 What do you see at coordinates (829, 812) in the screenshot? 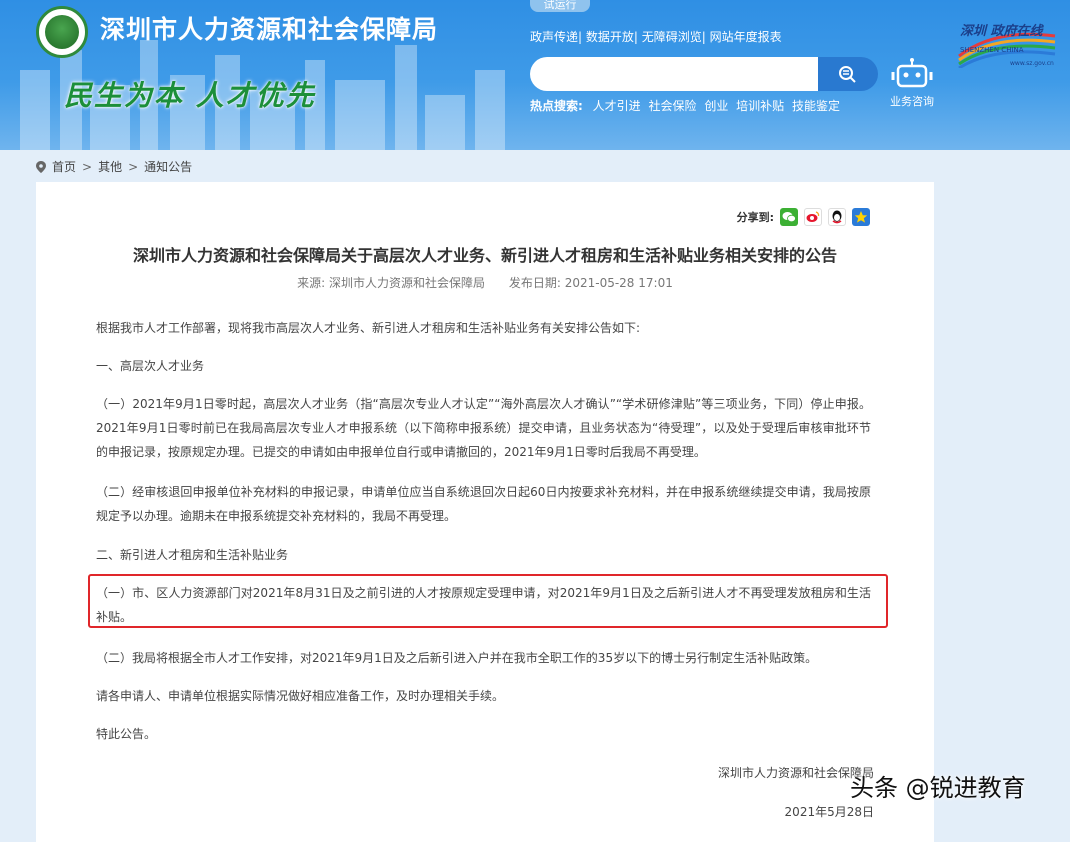
I see `signature-date: 2021年5月28日` at bounding box center [829, 812].